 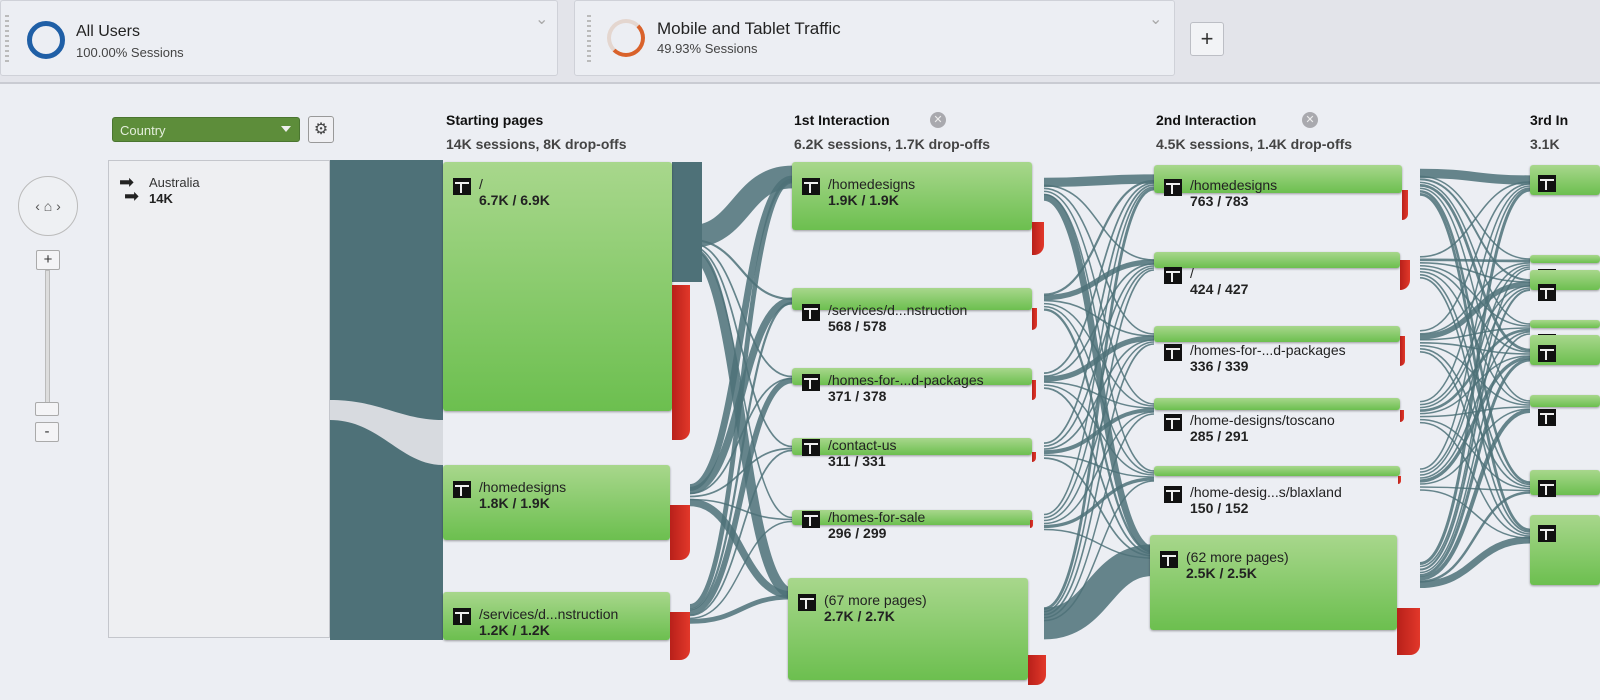 I want to click on node-page: (67 more pages), so click(x=875, y=600).